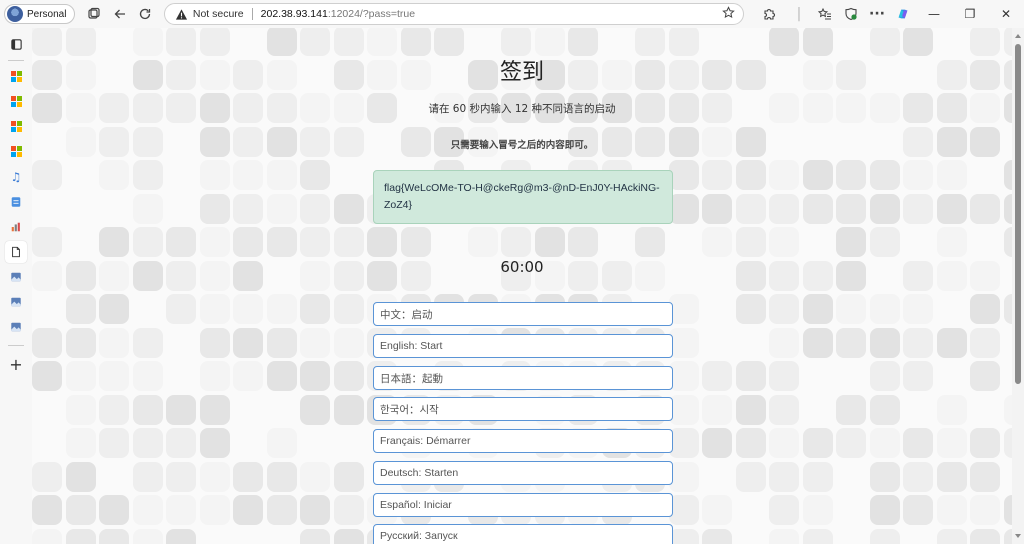 The height and width of the screenshot is (544, 1024). What do you see at coordinates (1018, 536) in the screenshot?
I see `scroll-down-arrow-icon` at bounding box center [1018, 536].